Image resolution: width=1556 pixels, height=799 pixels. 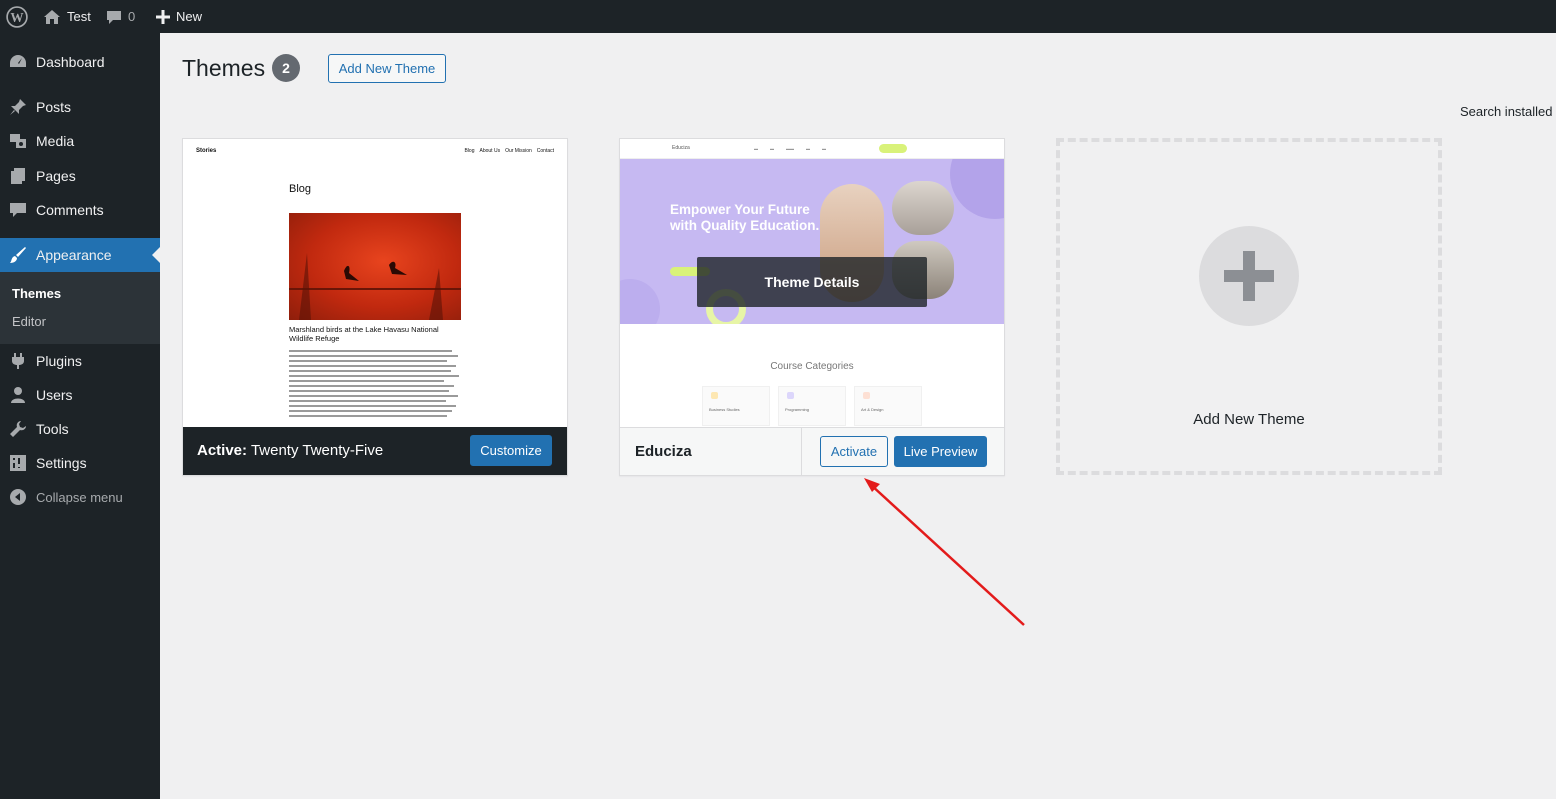 I want to click on site-name-link: Test, so click(x=67, y=16).